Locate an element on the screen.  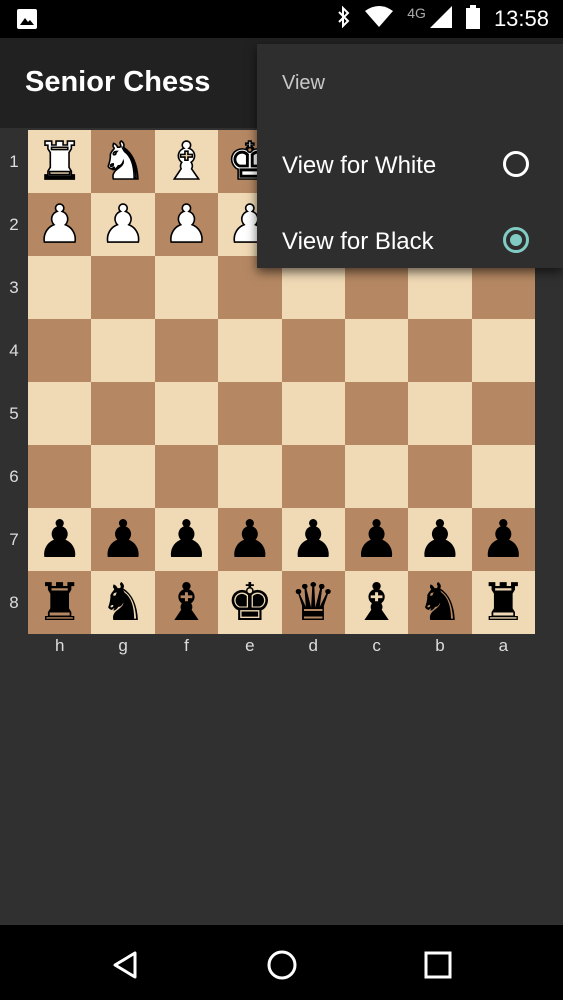
black-piece: ♚ is located at coordinates (250, 602).